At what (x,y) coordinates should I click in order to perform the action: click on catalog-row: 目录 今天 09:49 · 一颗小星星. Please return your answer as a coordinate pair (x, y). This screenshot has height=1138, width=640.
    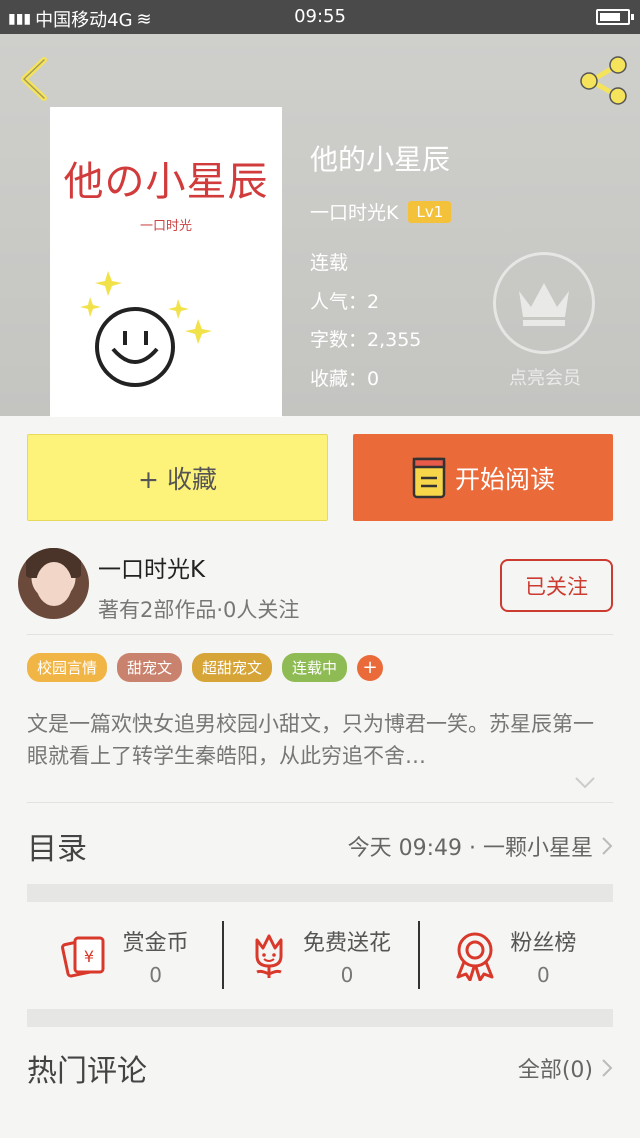
    Looking at the image, I should click on (320, 846).